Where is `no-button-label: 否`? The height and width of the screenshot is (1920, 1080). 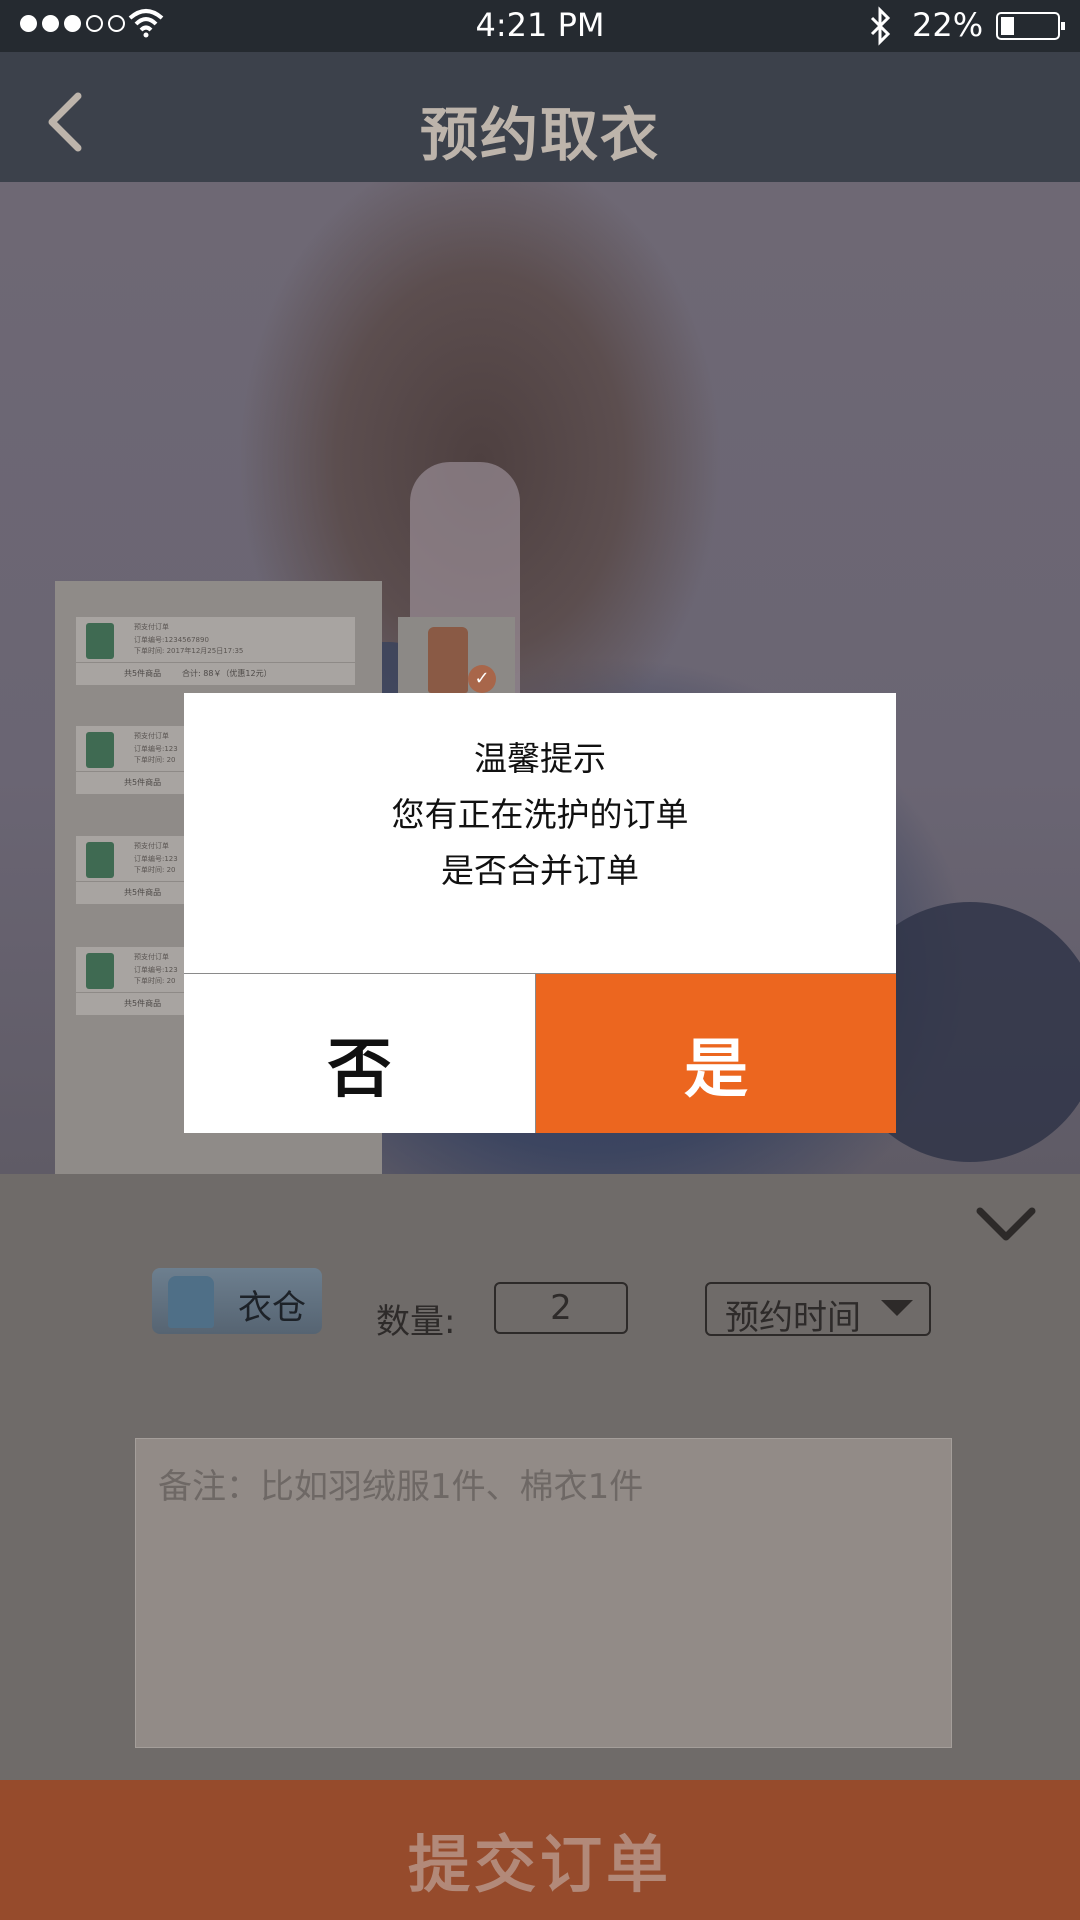 no-button-label: 否 is located at coordinates (359, 1070).